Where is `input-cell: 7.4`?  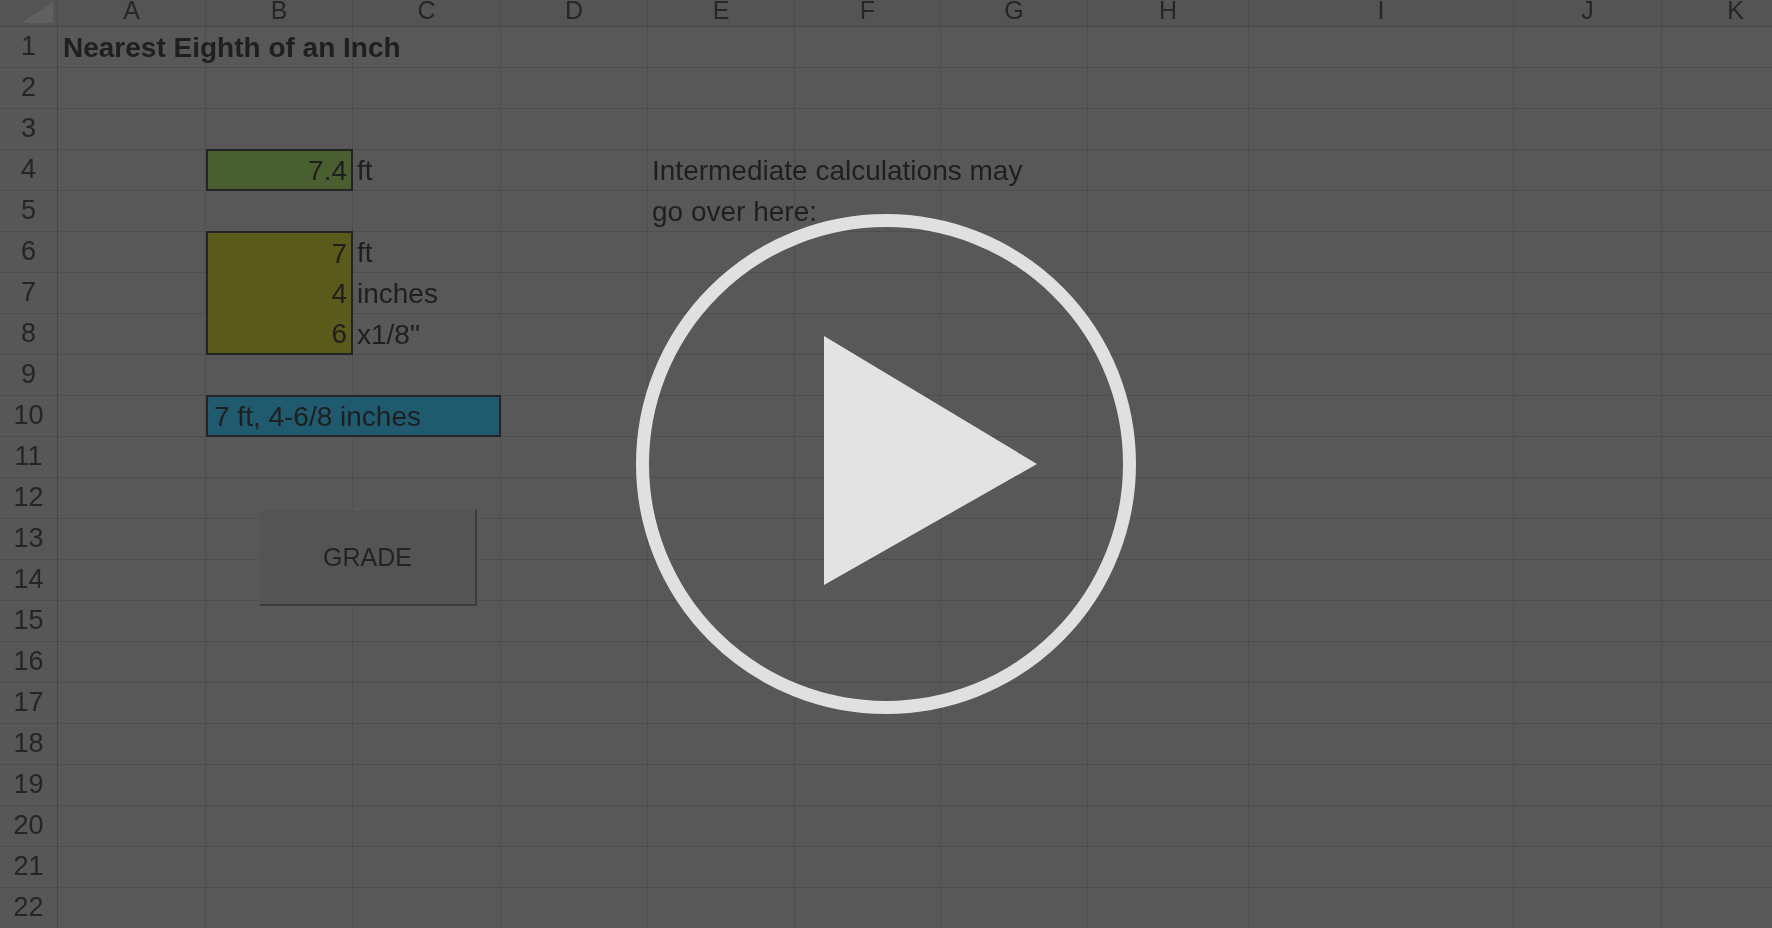
input-cell: 7.4 is located at coordinates (279, 170).